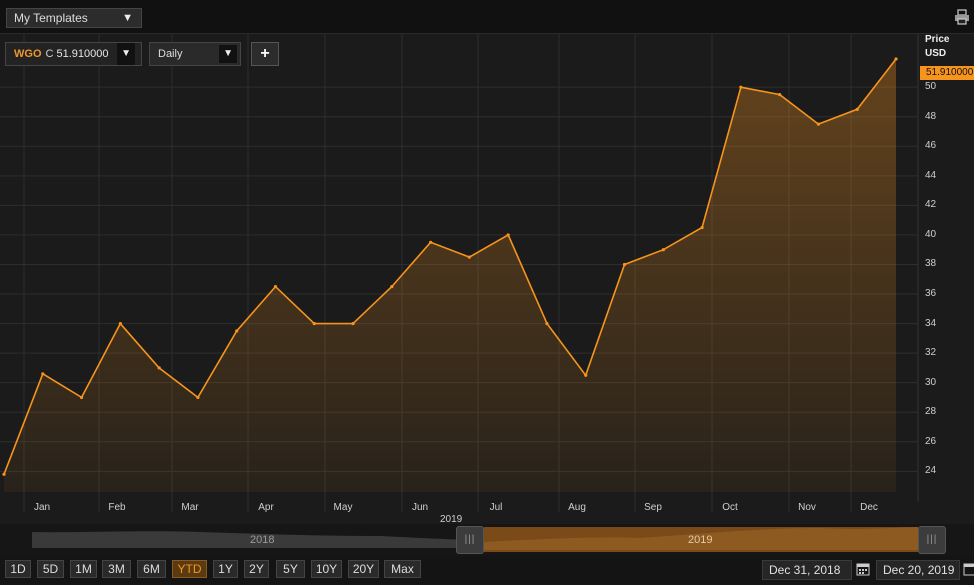 The width and height of the screenshot is (974, 585). I want to click on x-tick-label: Oct, so click(730, 507).